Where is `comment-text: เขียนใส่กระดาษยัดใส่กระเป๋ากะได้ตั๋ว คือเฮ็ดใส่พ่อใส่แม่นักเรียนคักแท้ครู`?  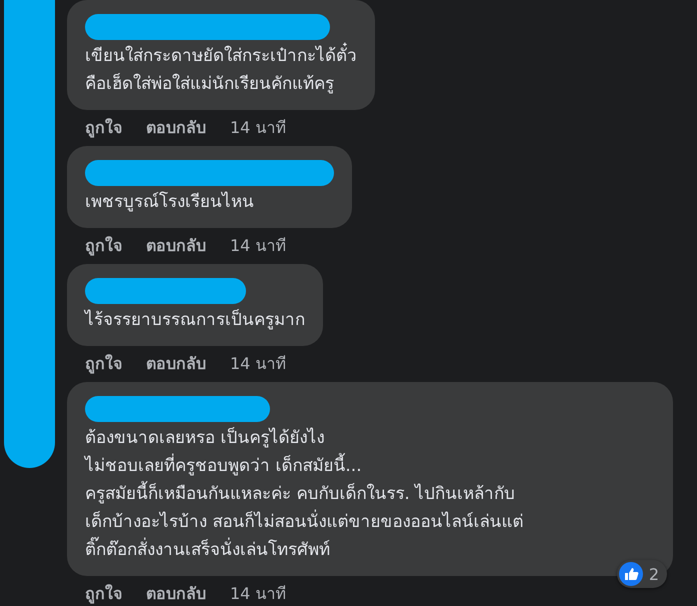 comment-text: เขียนใส่กระดาษยัดใส่กระเป๋ากะได้ตั๋ว คือเฮ็ดใส่พ่อใส่แม่นักเรียนคักแท้ครู is located at coordinates (221, 70).